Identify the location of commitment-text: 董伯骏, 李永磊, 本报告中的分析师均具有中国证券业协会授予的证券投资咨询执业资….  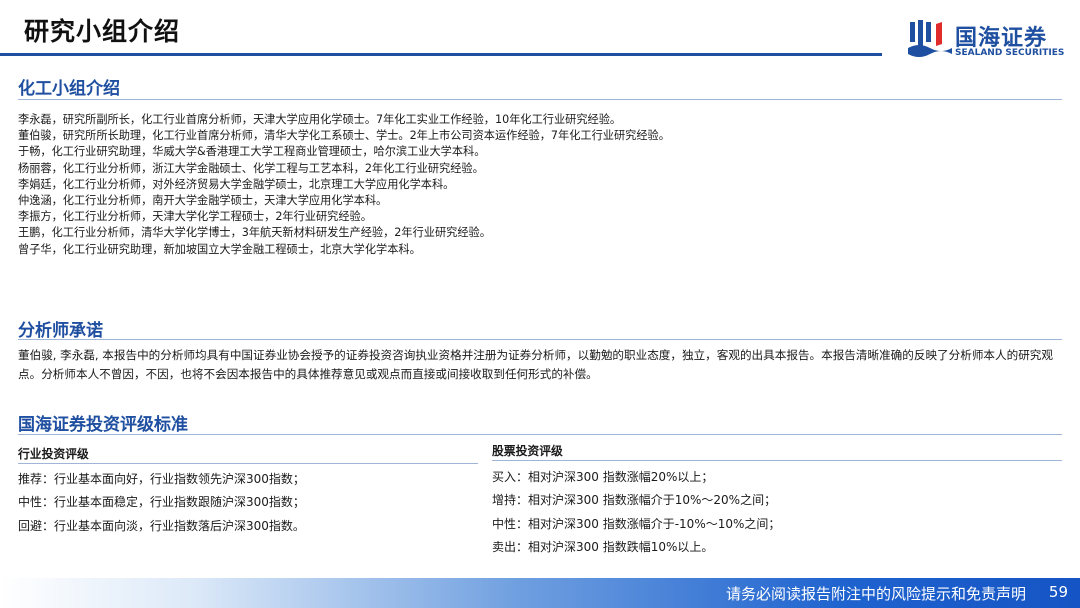
(535, 364).